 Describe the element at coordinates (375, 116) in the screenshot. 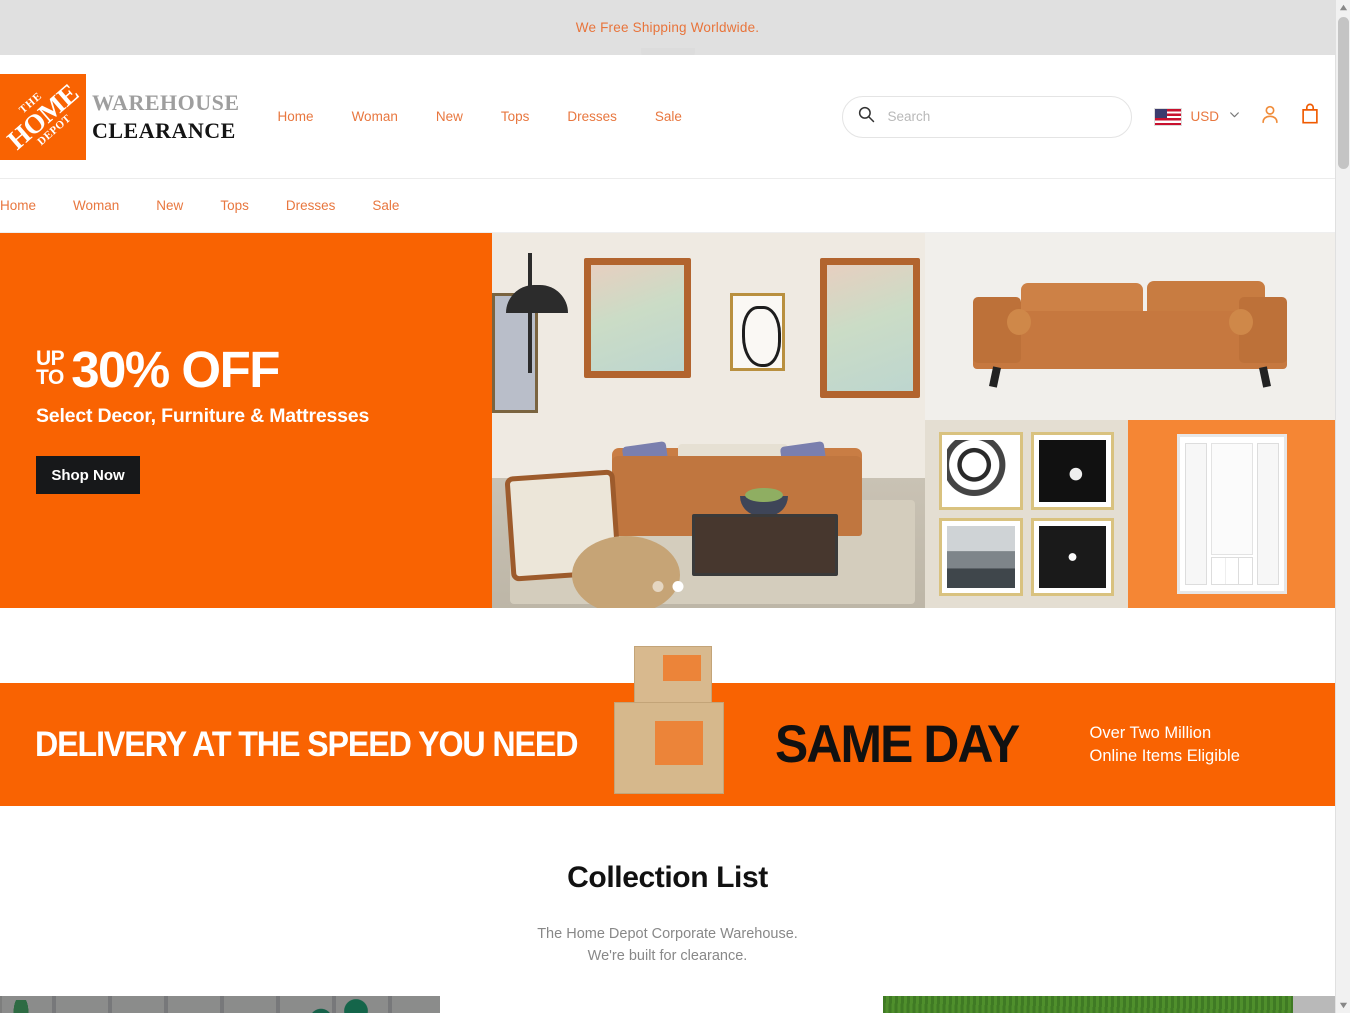

I see `nav-item-woman: Woman` at that location.